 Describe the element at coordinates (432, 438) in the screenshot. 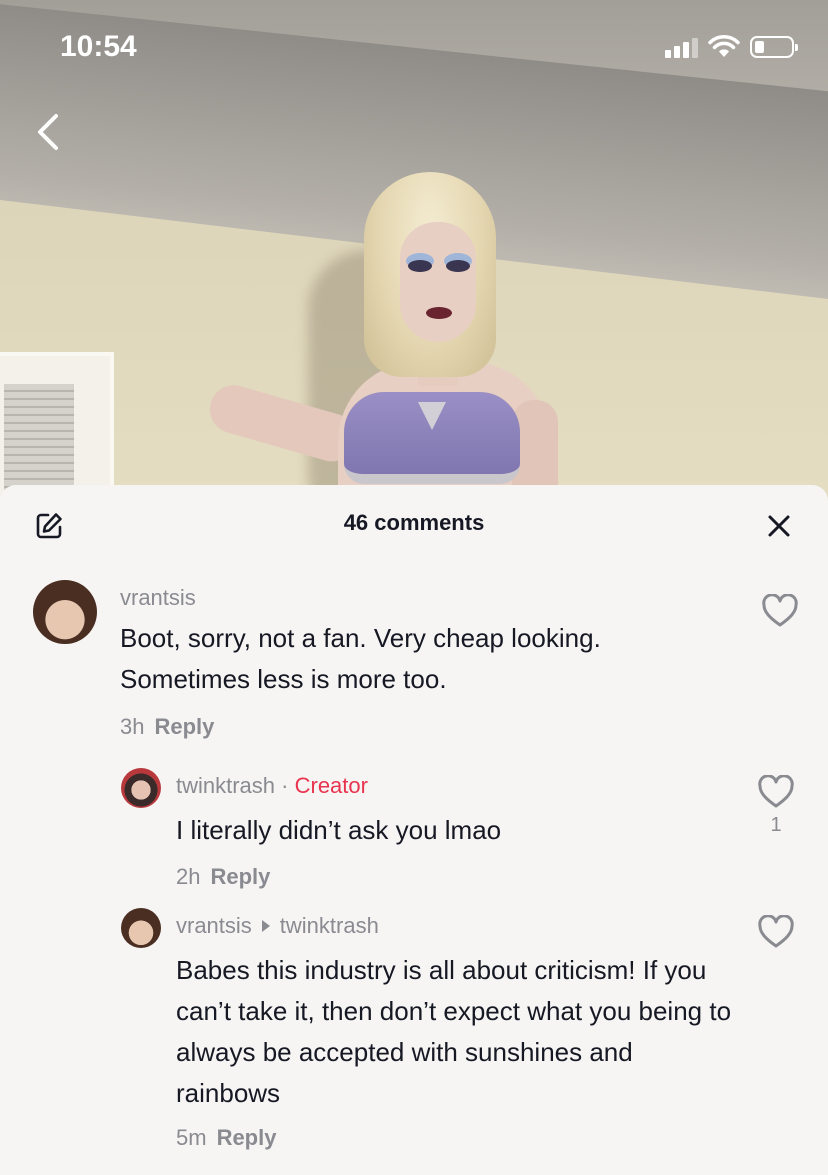

I see `performer-costume-top` at that location.